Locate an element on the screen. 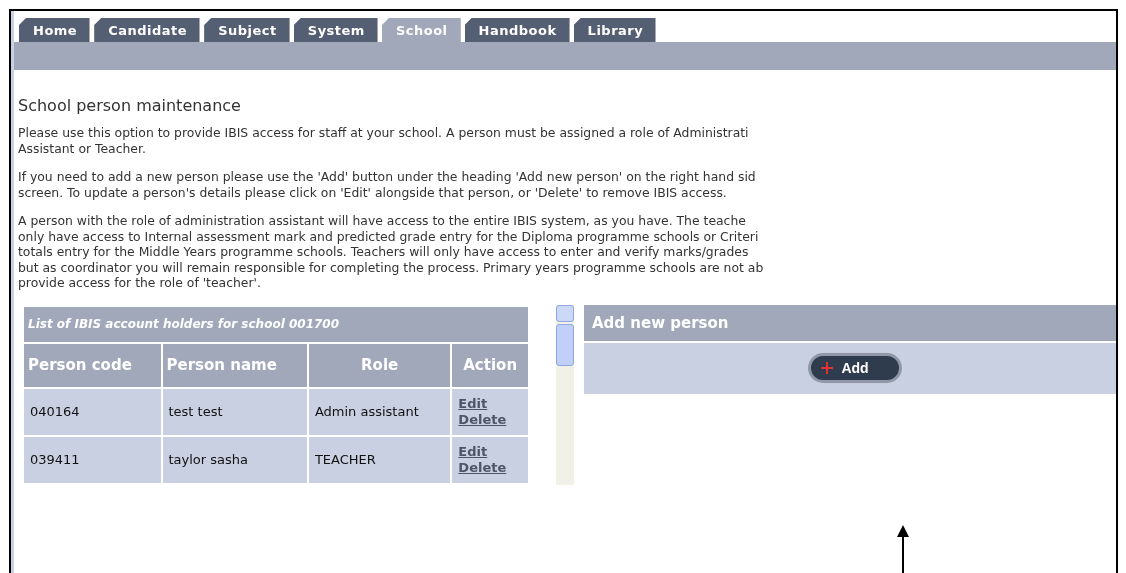  table-cell: Admin assistant is located at coordinates (379, 411).